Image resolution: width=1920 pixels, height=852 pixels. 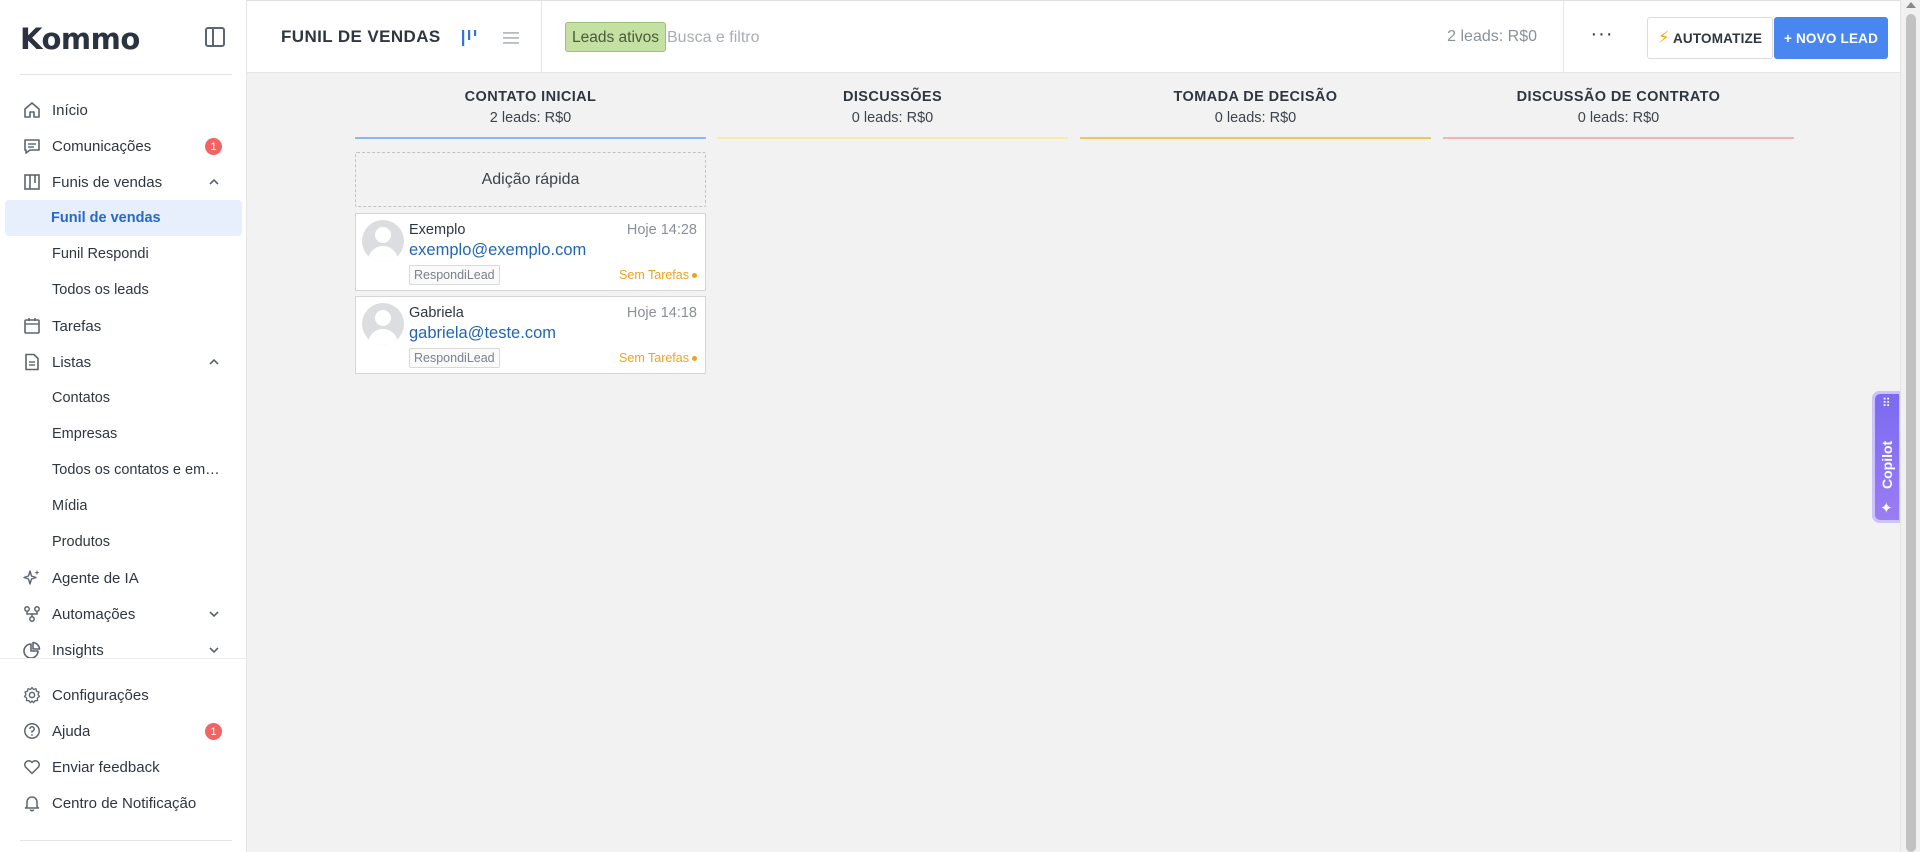 I want to click on sidebar-item-automacoes: Automações, so click(x=123, y=614).